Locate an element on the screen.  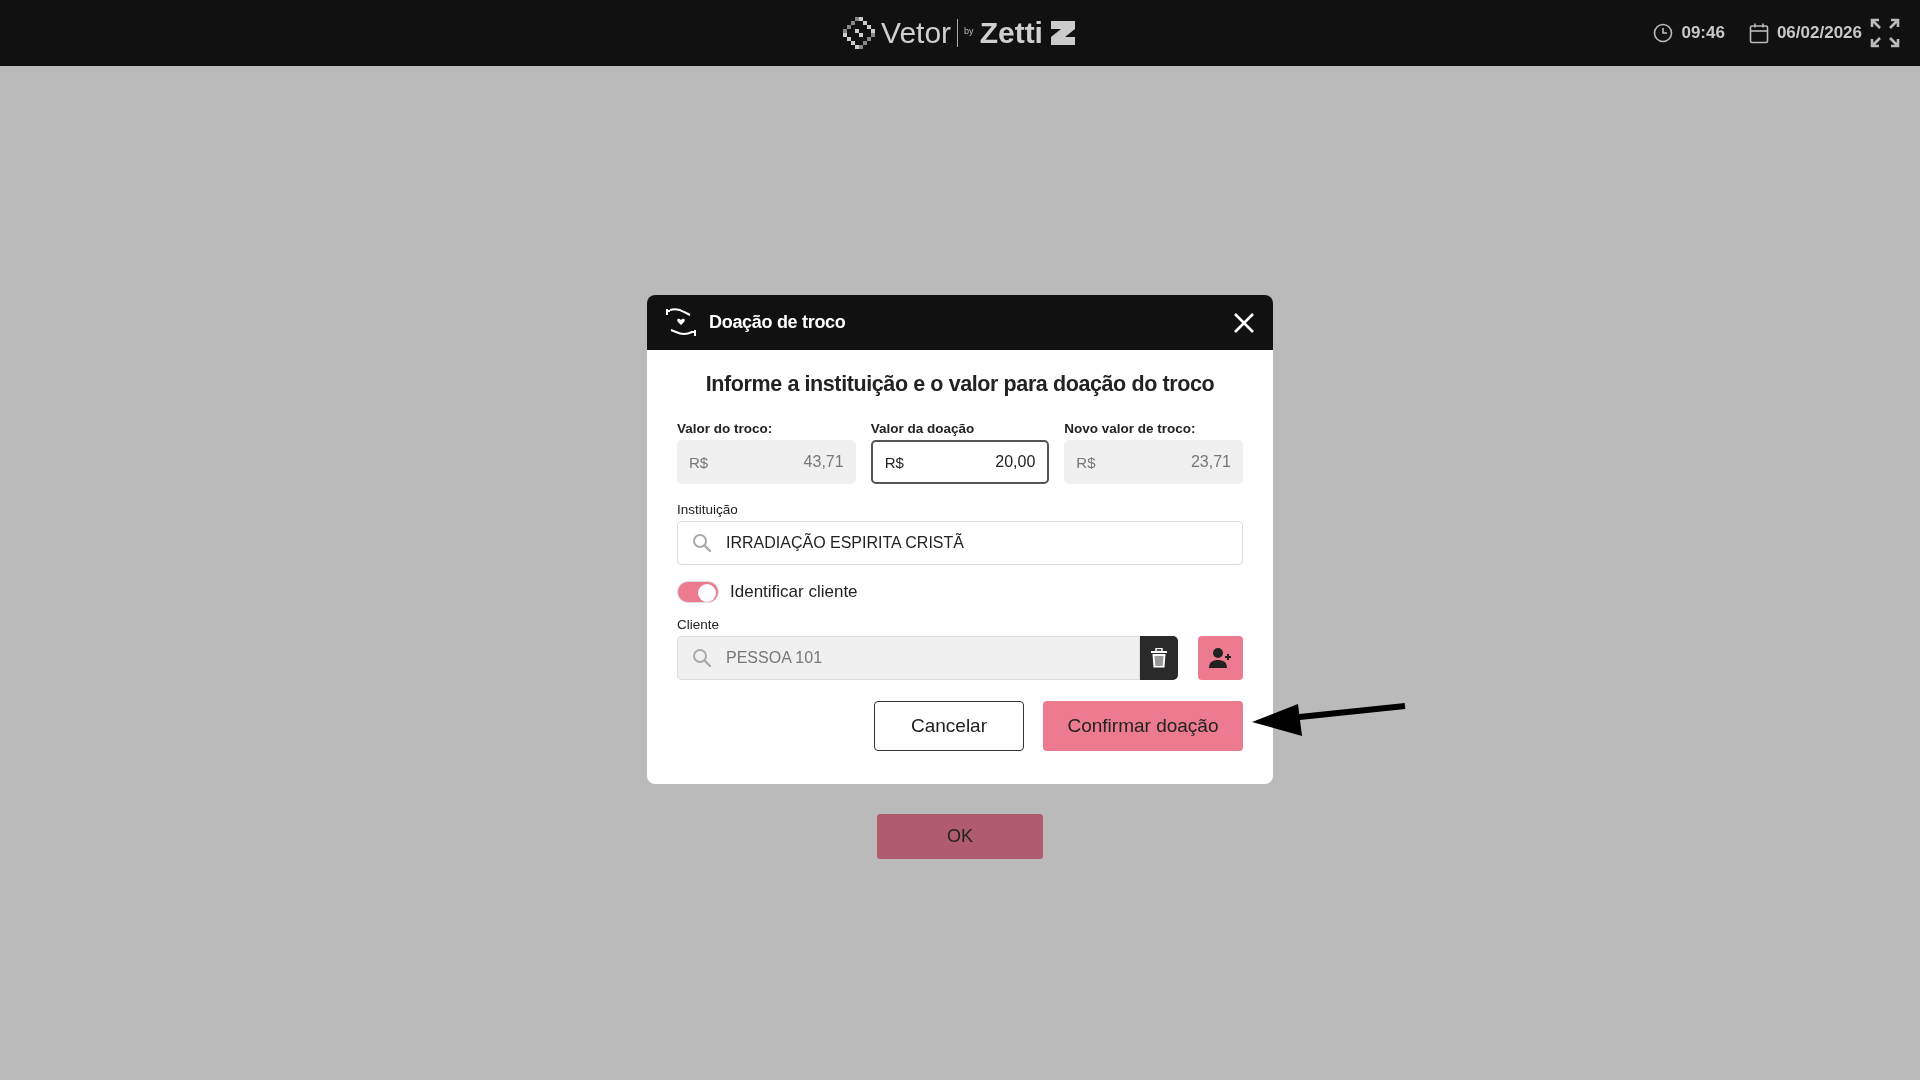
cancel-button: Cancelar is located at coordinates (949, 726).